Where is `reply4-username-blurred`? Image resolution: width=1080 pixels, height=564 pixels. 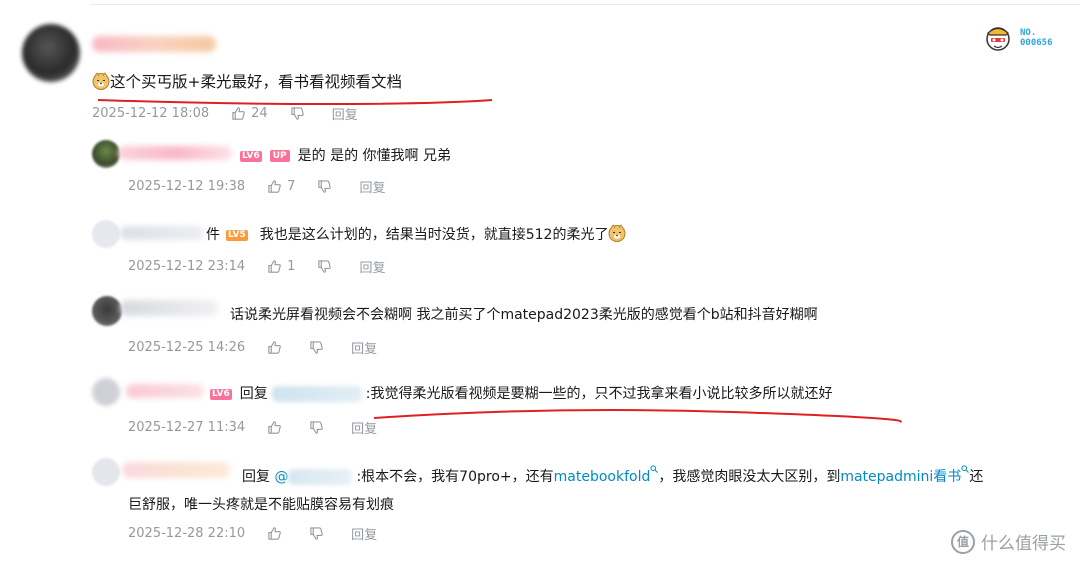
reply4-username-blurred is located at coordinates (165, 391).